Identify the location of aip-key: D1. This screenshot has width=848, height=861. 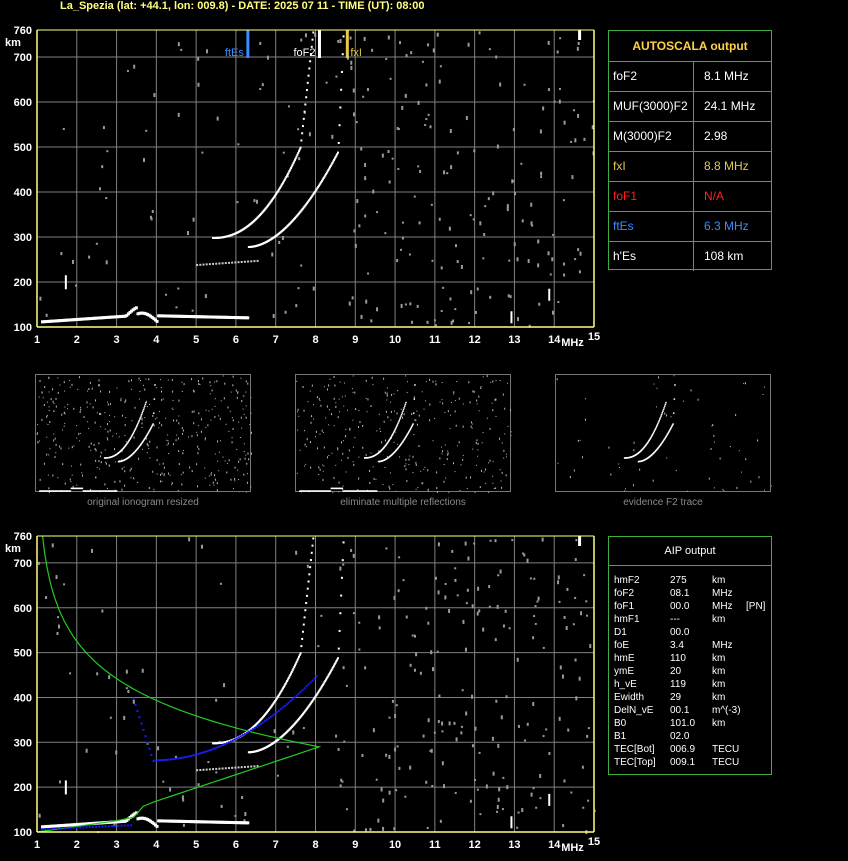
(620, 632).